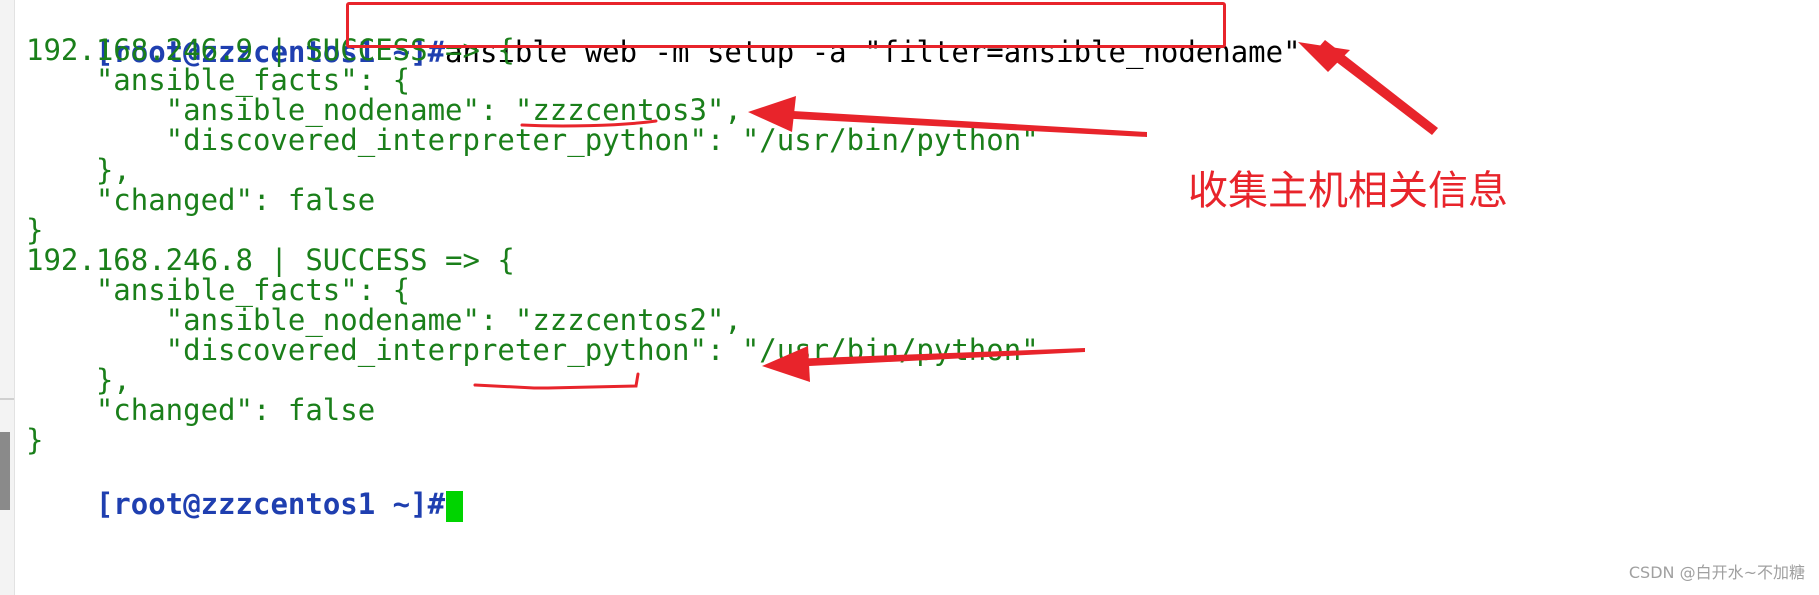 Image resolution: width=1819 pixels, height=595 pixels. What do you see at coordinates (1348, 191) in the screenshot?
I see `annotation-label: 收集主机相关信息` at bounding box center [1348, 191].